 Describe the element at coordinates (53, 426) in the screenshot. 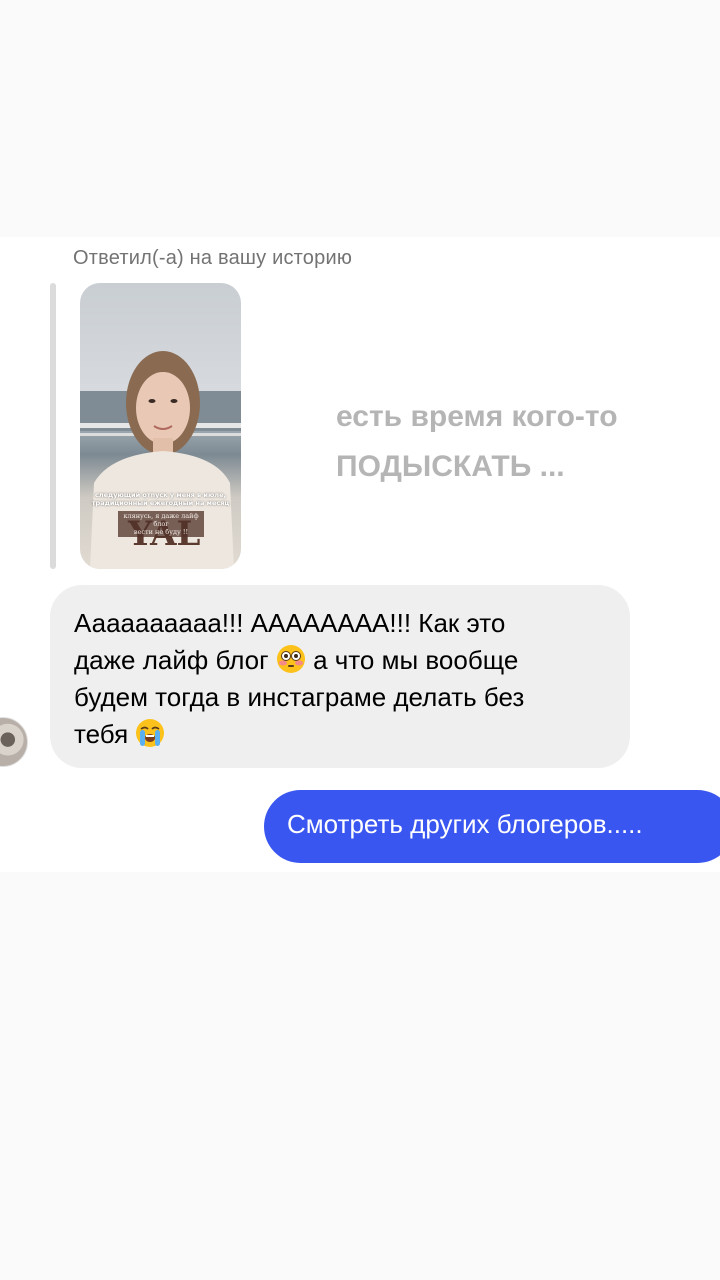

I see `reply-quote-bar` at that location.